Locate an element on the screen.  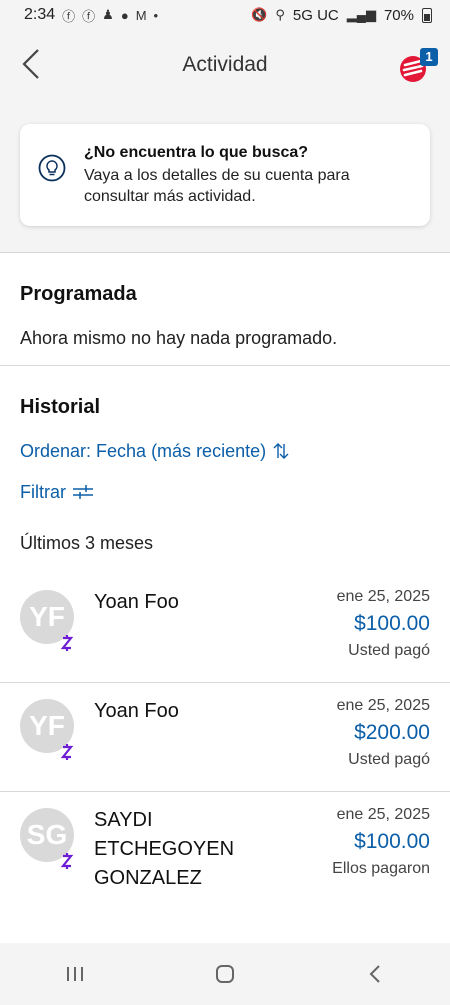
contacts-icon: ♟ is located at coordinates (108, 14).